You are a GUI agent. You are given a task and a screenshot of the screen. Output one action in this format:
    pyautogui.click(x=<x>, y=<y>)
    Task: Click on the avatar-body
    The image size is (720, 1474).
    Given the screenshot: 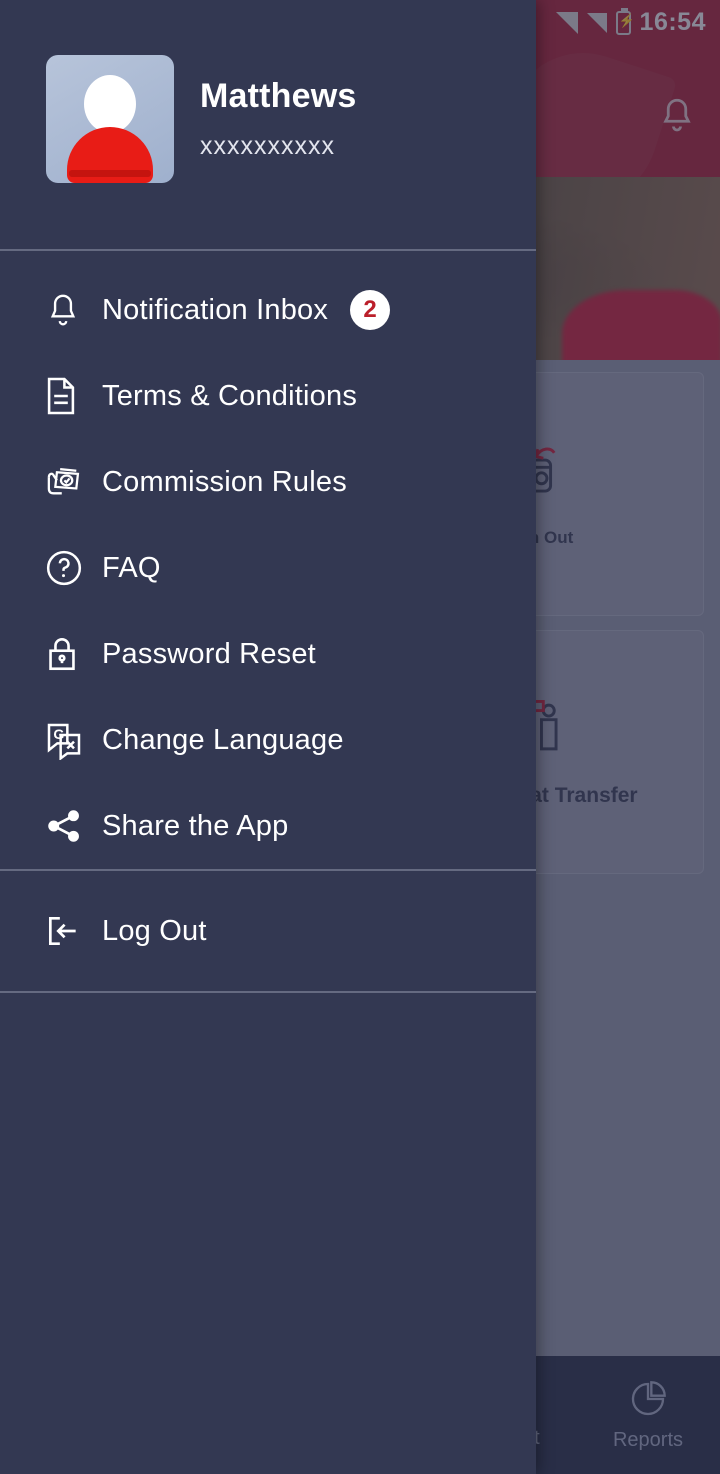 What is the action you would take?
    pyautogui.click(x=110, y=155)
    